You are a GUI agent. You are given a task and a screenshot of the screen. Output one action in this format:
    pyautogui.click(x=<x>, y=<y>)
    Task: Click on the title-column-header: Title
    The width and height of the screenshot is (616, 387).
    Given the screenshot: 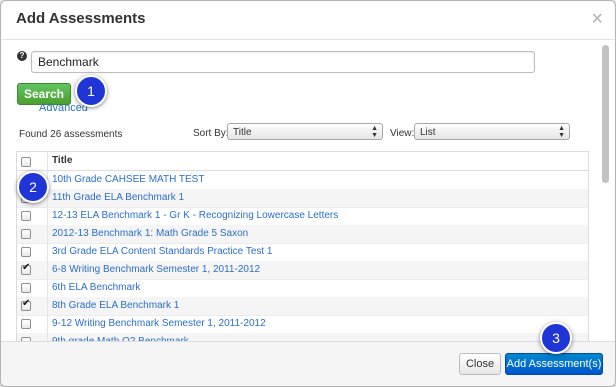 What is the action you would take?
    pyautogui.click(x=62, y=160)
    